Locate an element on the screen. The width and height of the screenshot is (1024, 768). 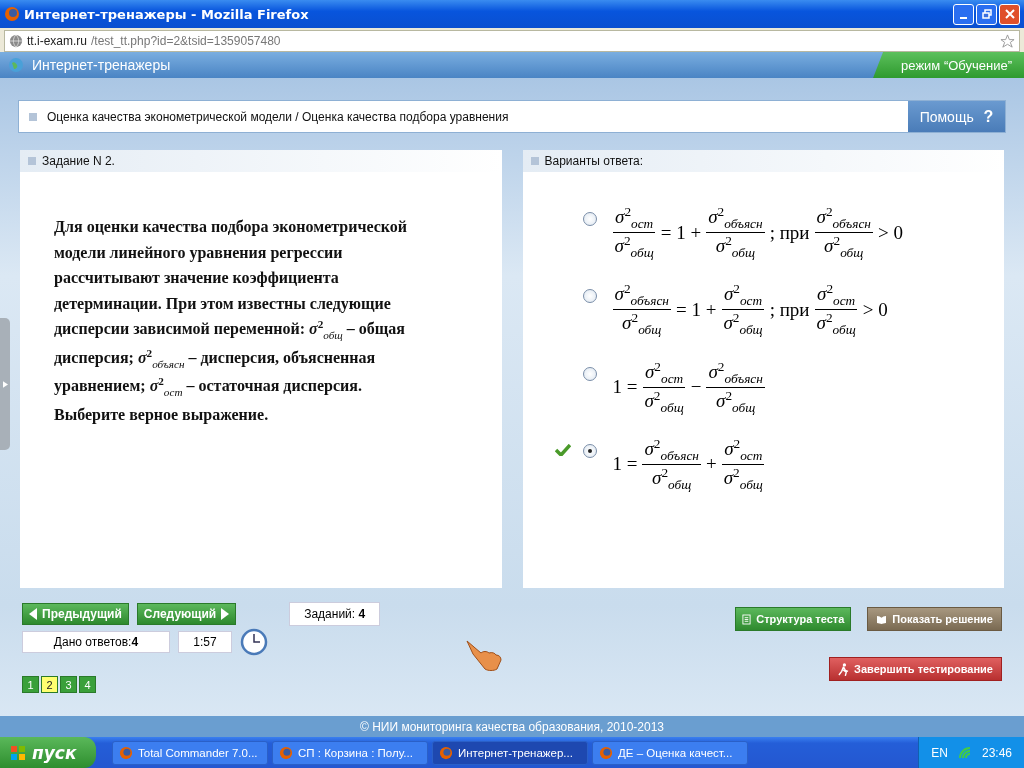
start-button: пуск is located at coordinates (48, 752).